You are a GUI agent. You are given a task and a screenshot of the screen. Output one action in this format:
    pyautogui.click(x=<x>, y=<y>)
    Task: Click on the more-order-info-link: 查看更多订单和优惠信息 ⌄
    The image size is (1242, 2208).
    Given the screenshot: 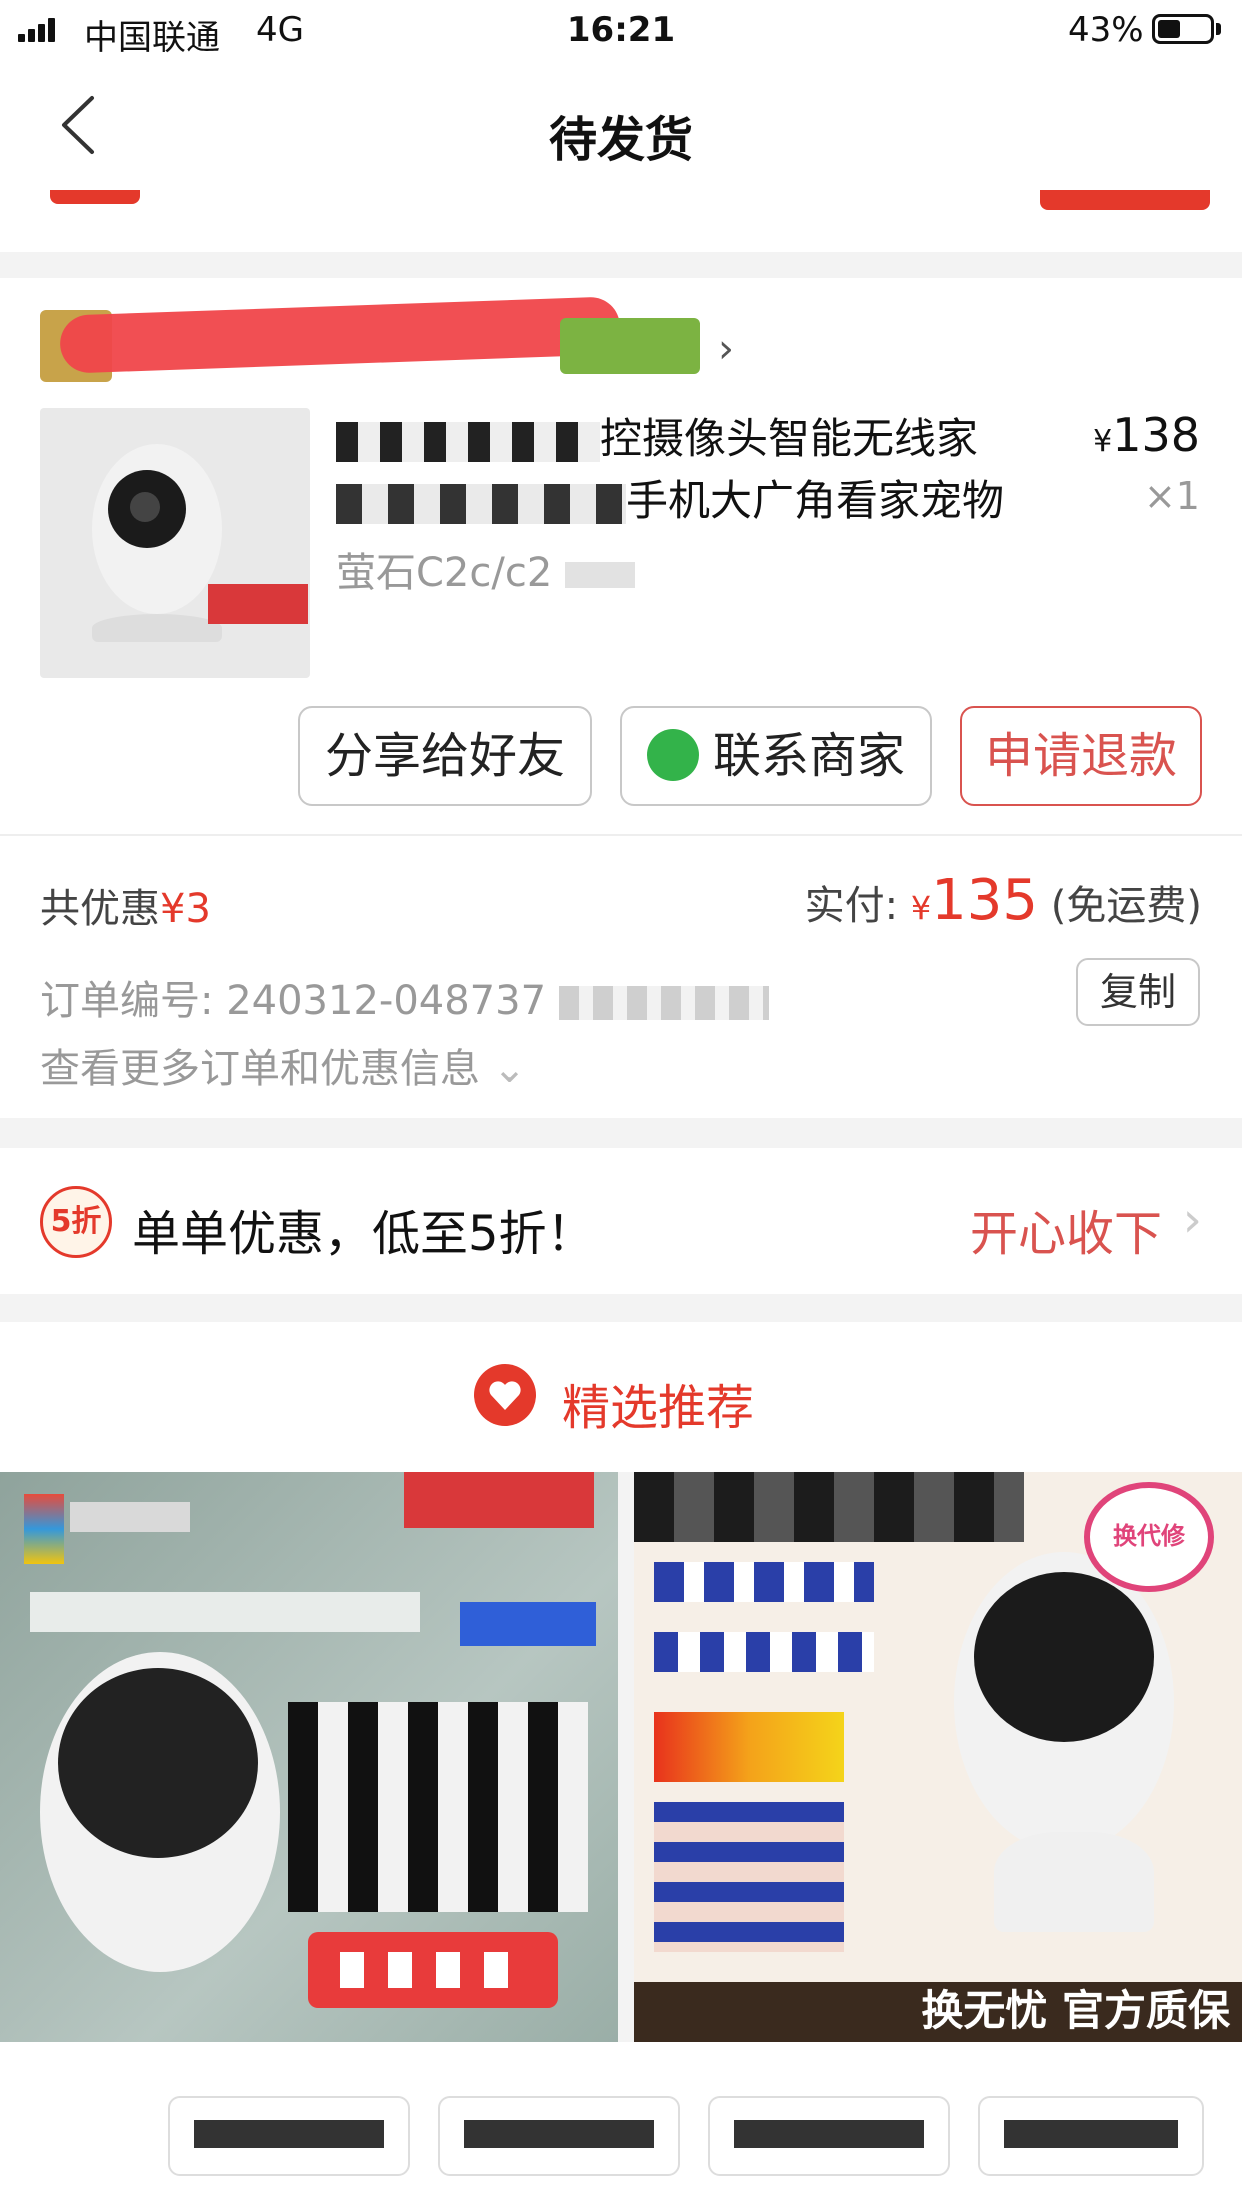 What is the action you would take?
    pyautogui.click(x=283, y=1065)
    